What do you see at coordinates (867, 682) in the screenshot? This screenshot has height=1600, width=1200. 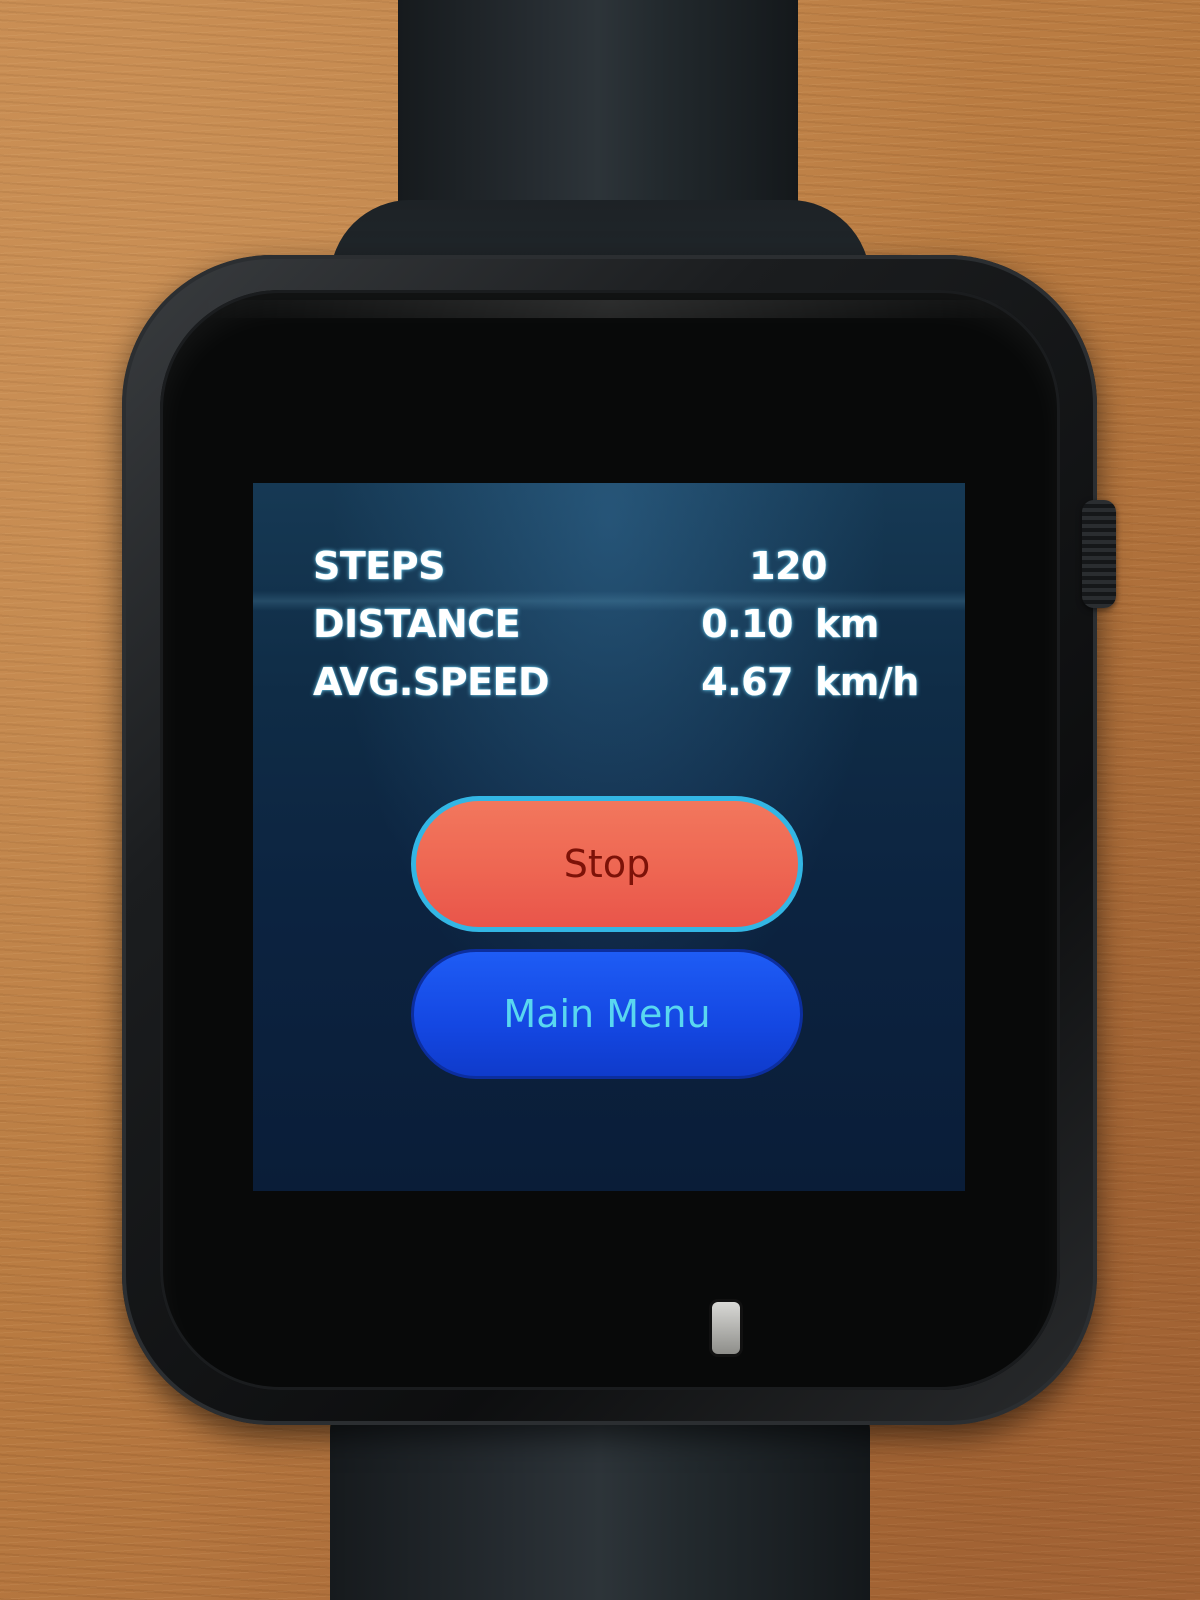 I see `avg-speed-unit: km/h` at bounding box center [867, 682].